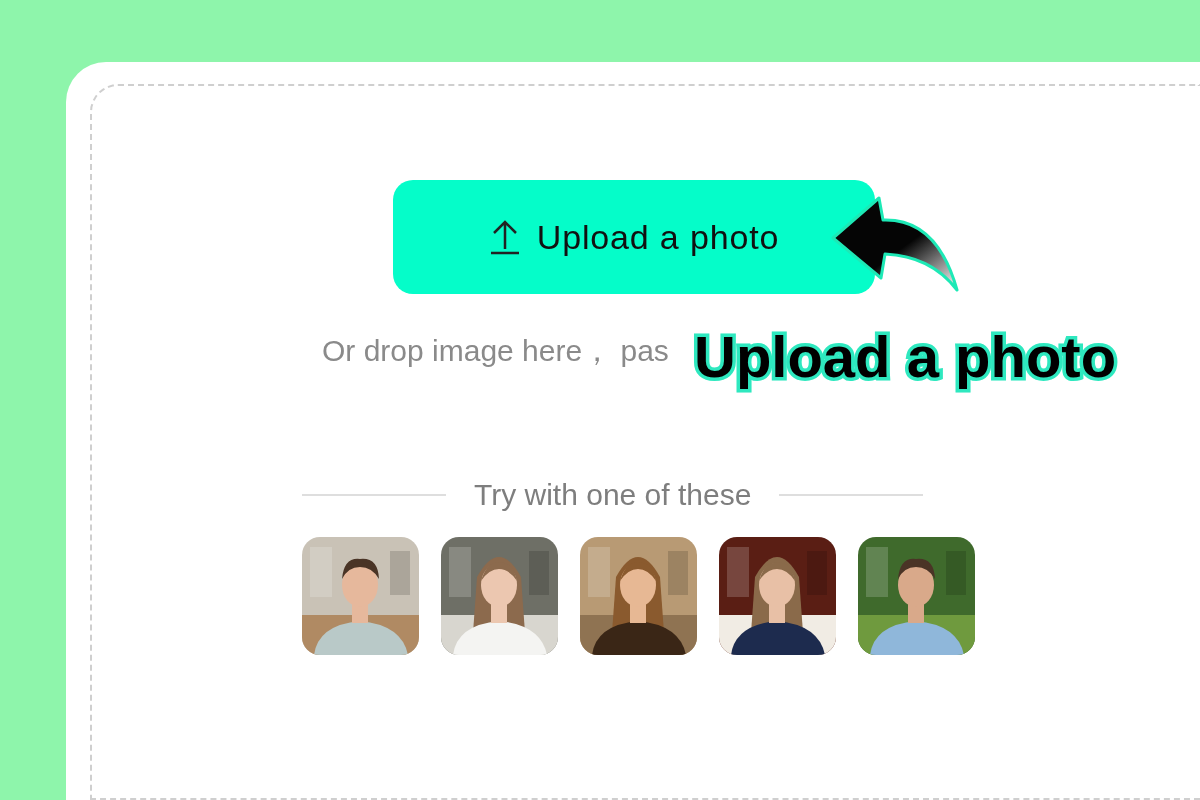  What do you see at coordinates (613, 495) in the screenshot?
I see `samples-heading: Try with one of these` at bounding box center [613, 495].